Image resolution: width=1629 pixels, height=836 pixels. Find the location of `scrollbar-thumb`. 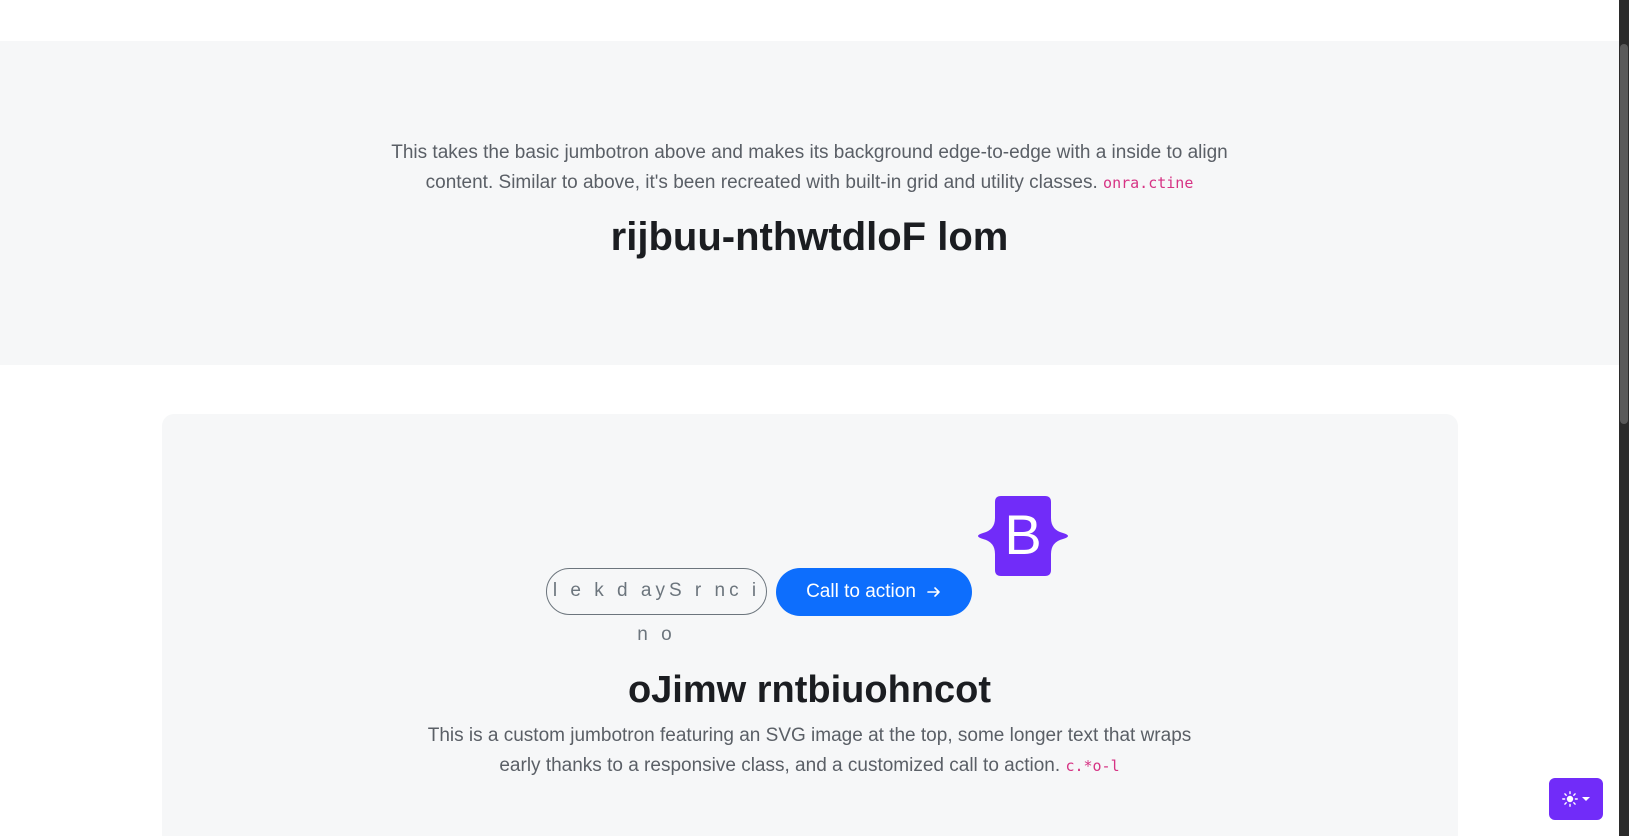

scrollbar-thumb is located at coordinates (1624, 234).